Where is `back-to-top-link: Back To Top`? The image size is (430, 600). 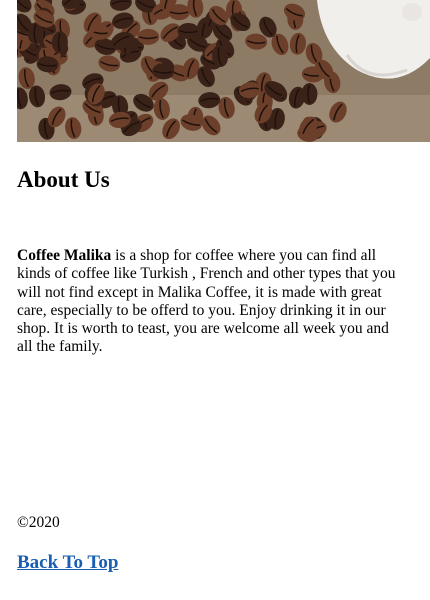 back-to-top-link: Back To Top is located at coordinates (67, 563).